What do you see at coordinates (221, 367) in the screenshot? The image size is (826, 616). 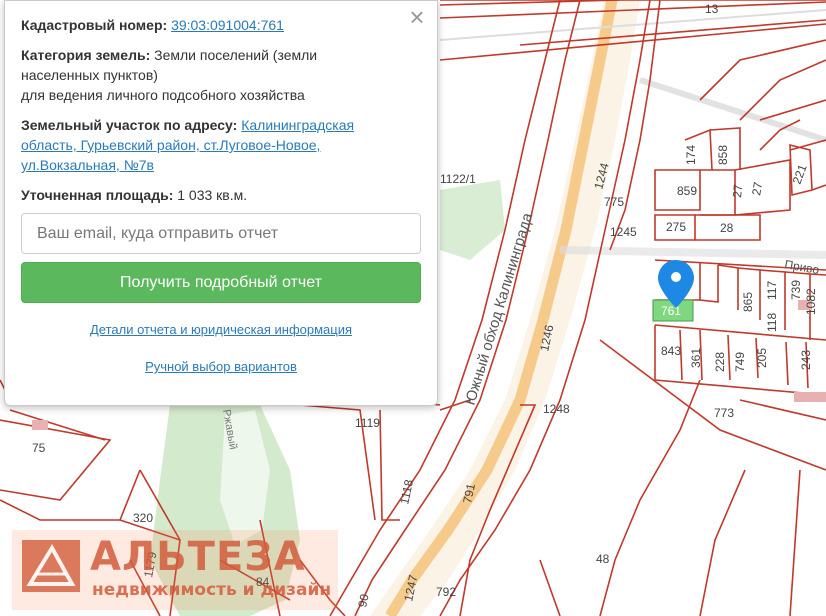 I see `manual-selection-link: Ручной выбор вариантов` at bounding box center [221, 367].